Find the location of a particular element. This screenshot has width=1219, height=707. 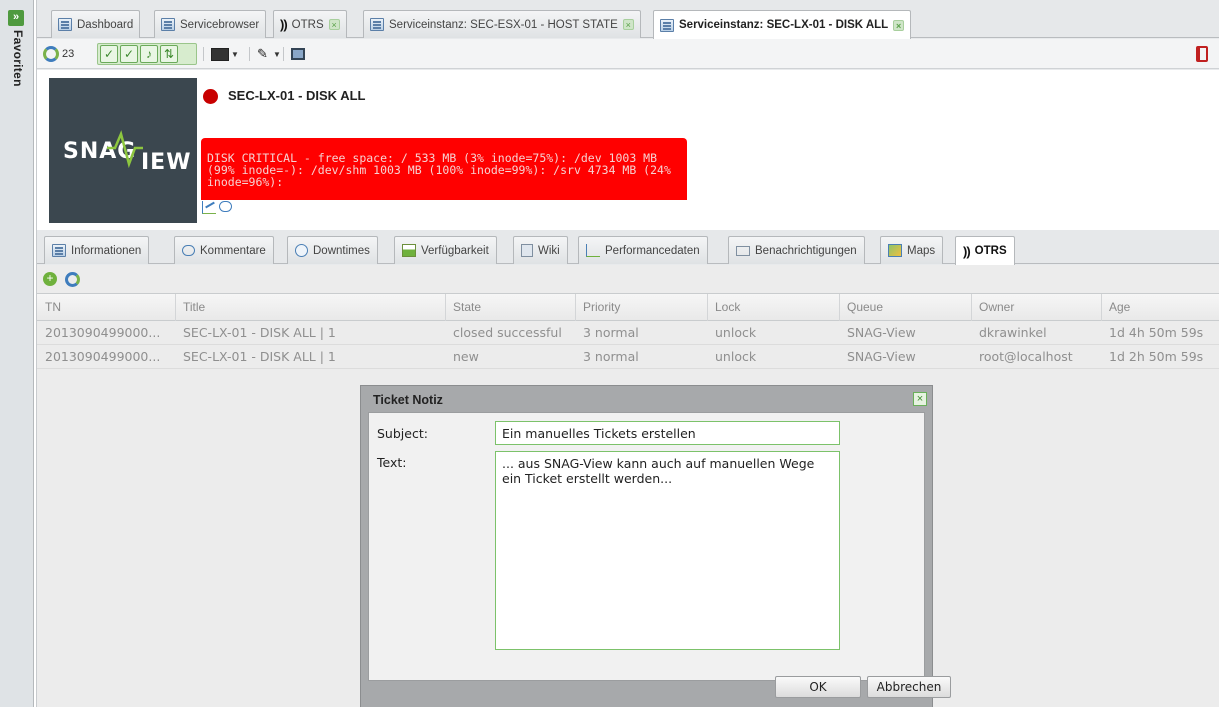

tab-label: Serviceinstanz: SEC-ESX-01 - HOST STATE is located at coordinates (503, 24).